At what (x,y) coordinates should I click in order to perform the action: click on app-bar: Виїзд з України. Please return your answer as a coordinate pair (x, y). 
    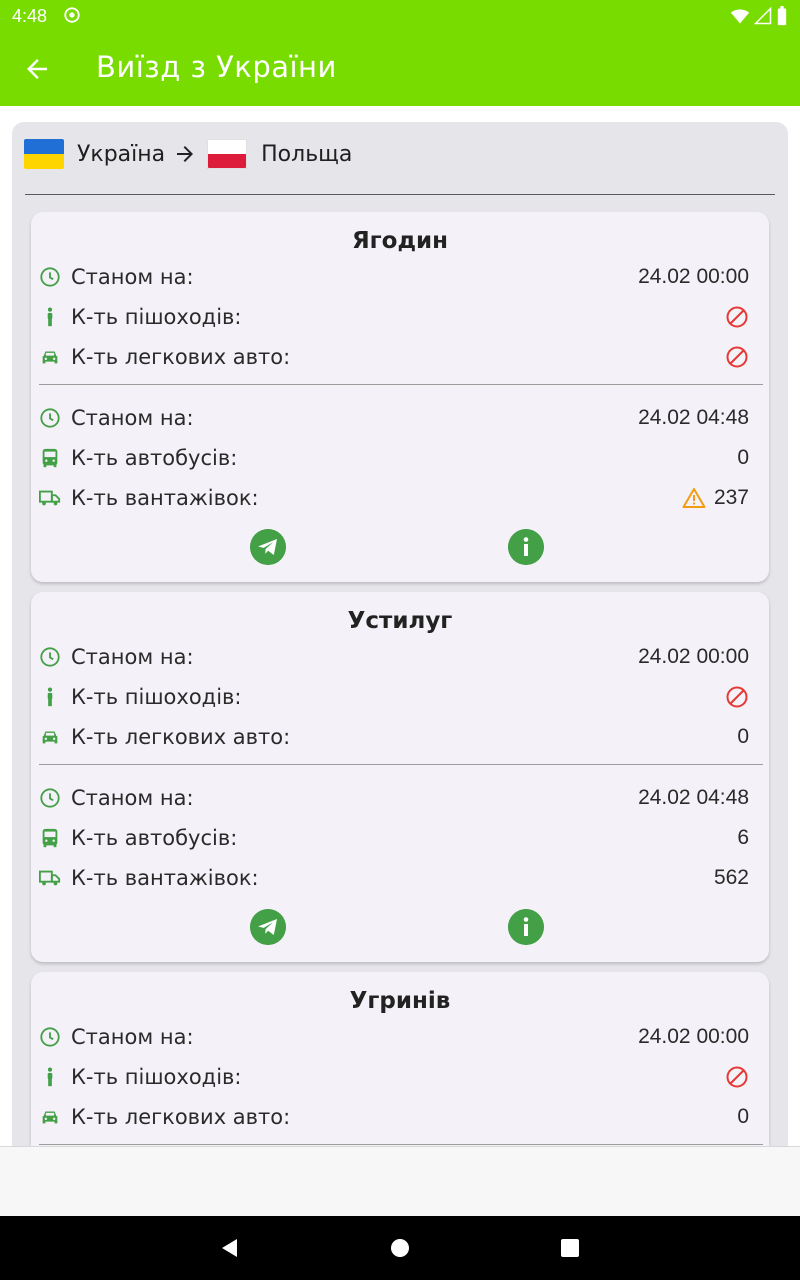
    Looking at the image, I should click on (400, 69).